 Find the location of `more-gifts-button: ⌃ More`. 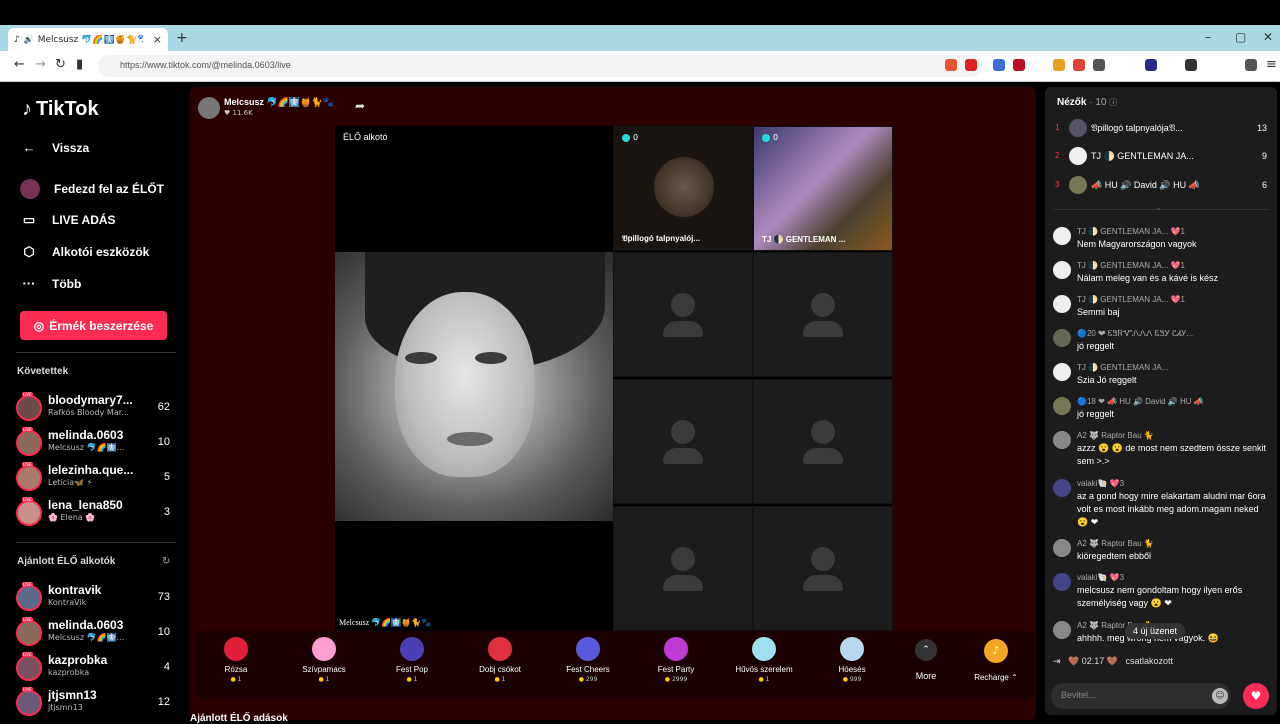

more-gifts-button: ⌃ More is located at coordinates (926, 660).